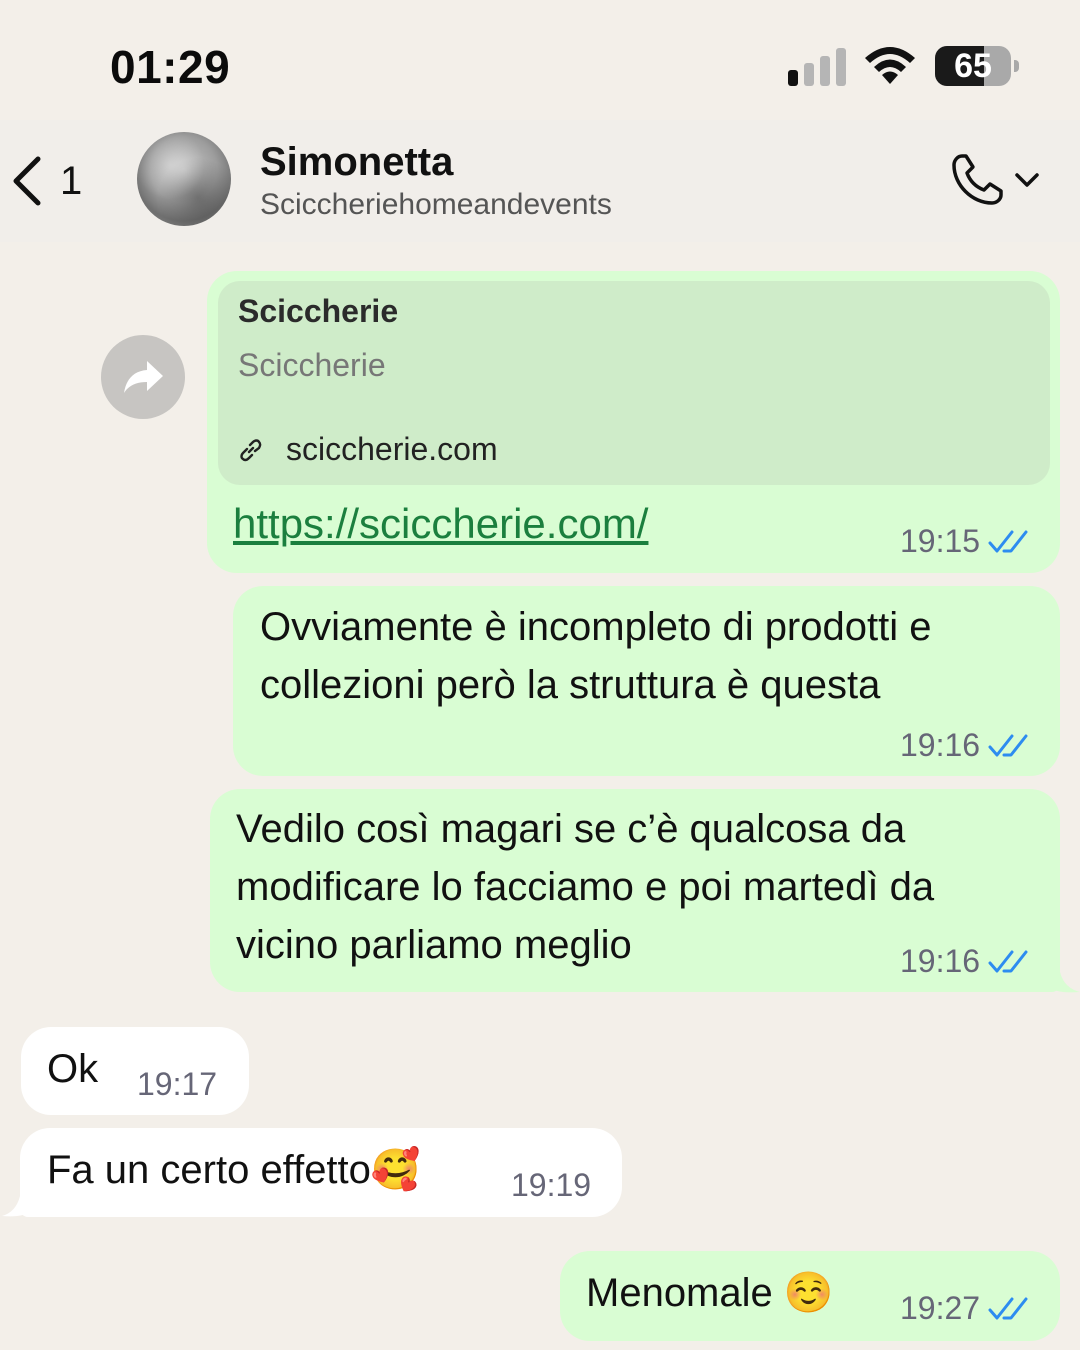 The width and height of the screenshot is (1080, 1350). I want to click on link-preview-domain-row: sciccherie.com, so click(368, 449).